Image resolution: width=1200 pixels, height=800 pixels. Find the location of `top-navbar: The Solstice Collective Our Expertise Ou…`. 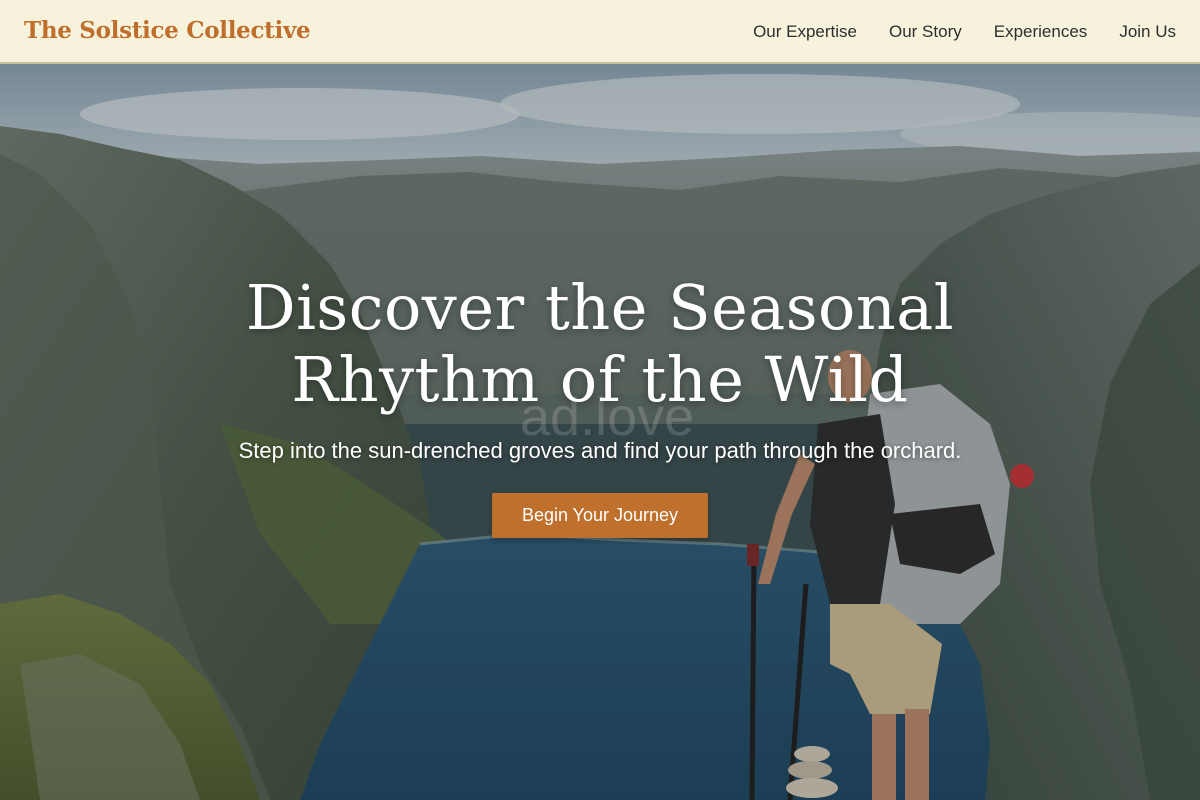

top-navbar: The Solstice Collective Our Expertise Ou… is located at coordinates (600, 32).